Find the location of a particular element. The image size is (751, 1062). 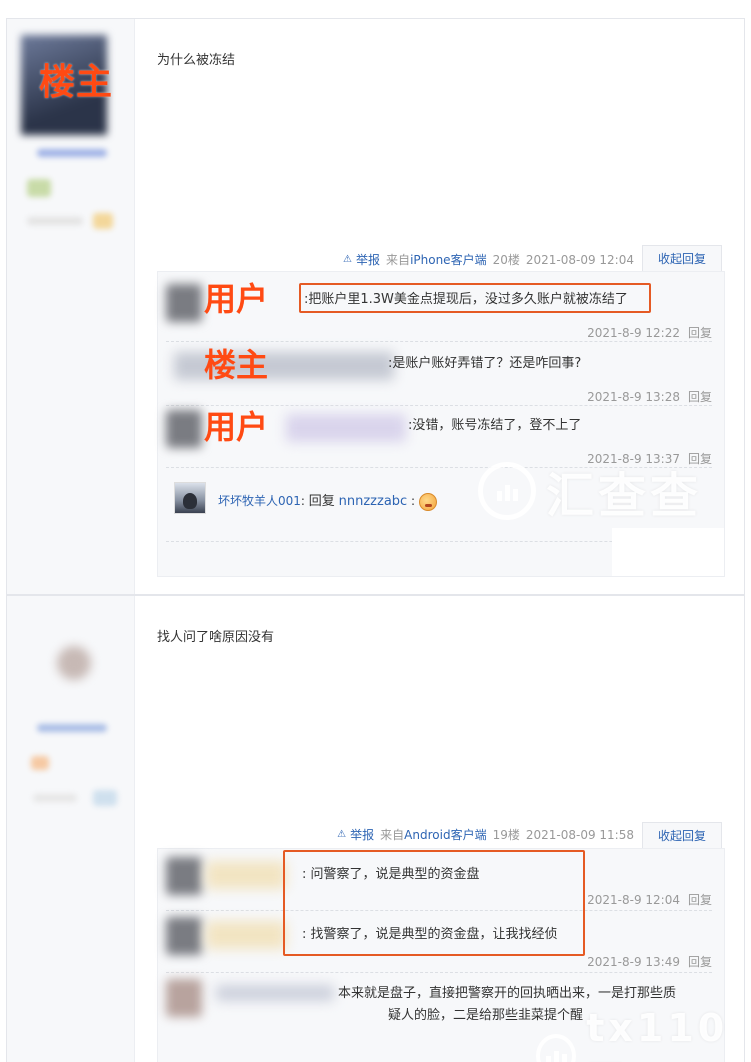

reply-text: 坏坏牧羊人001: 回复 nnnzzzabc : is located at coordinates (327, 500).